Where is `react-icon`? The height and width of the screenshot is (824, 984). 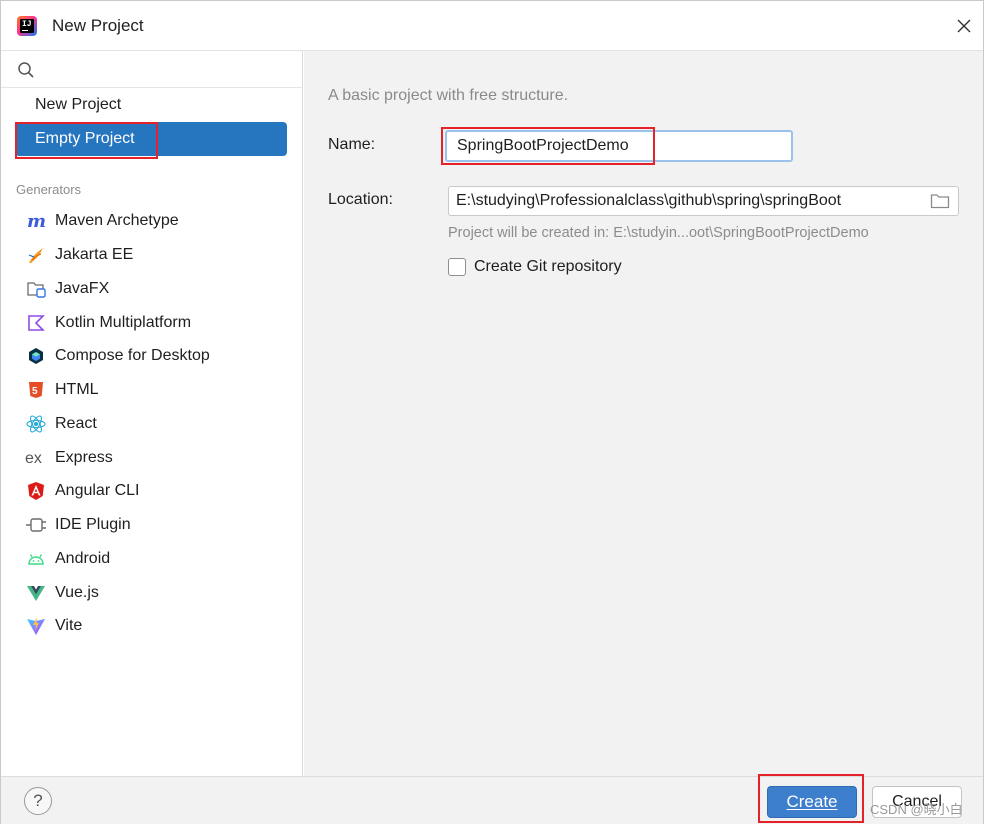
react-icon is located at coordinates (36, 424).